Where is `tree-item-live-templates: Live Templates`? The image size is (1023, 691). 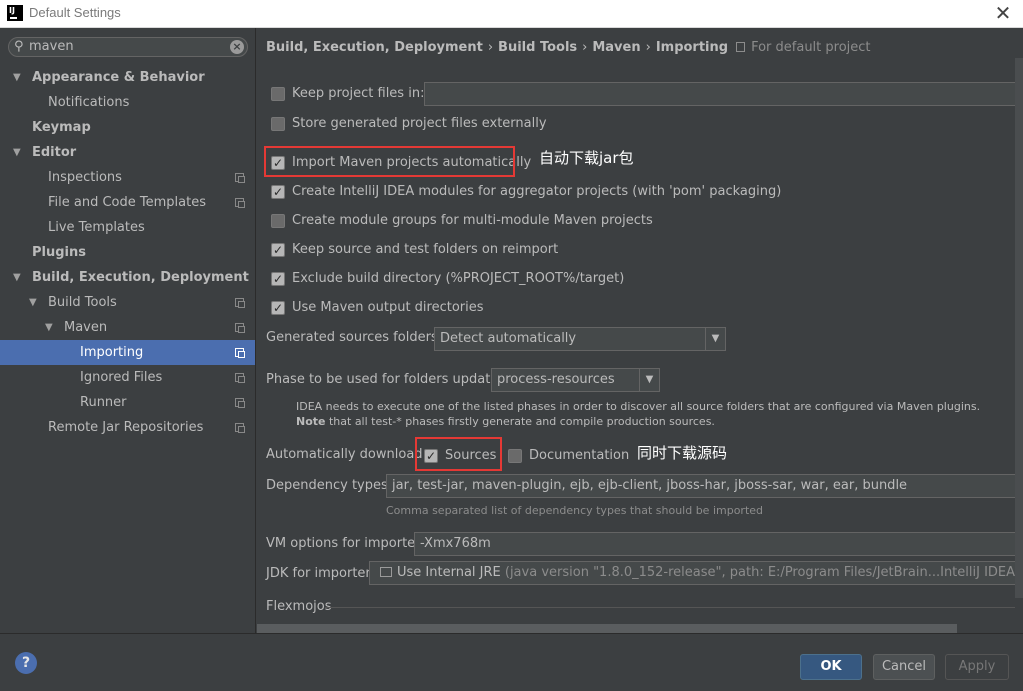 tree-item-live-templates: Live Templates is located at coordinates (127, 227).